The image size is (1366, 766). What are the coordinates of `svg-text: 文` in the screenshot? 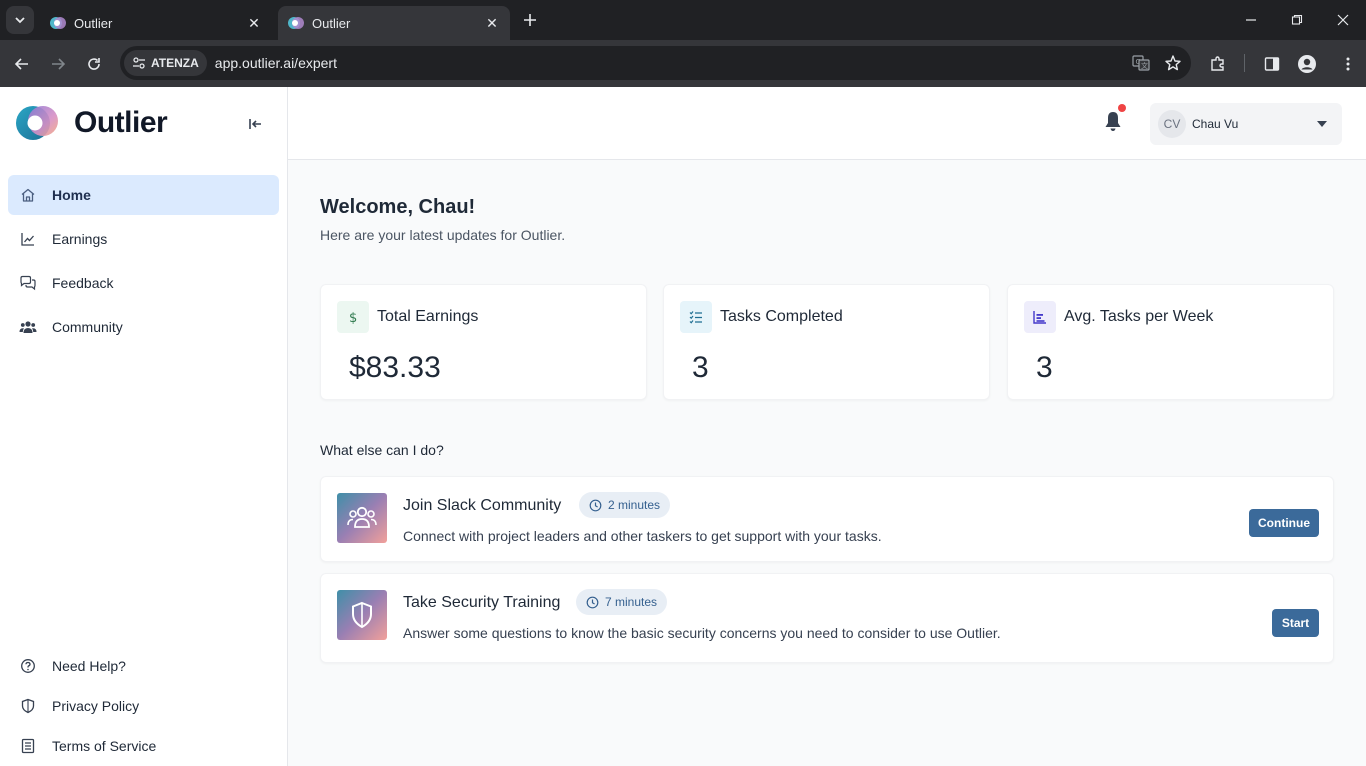 It's located at (1144, 65).